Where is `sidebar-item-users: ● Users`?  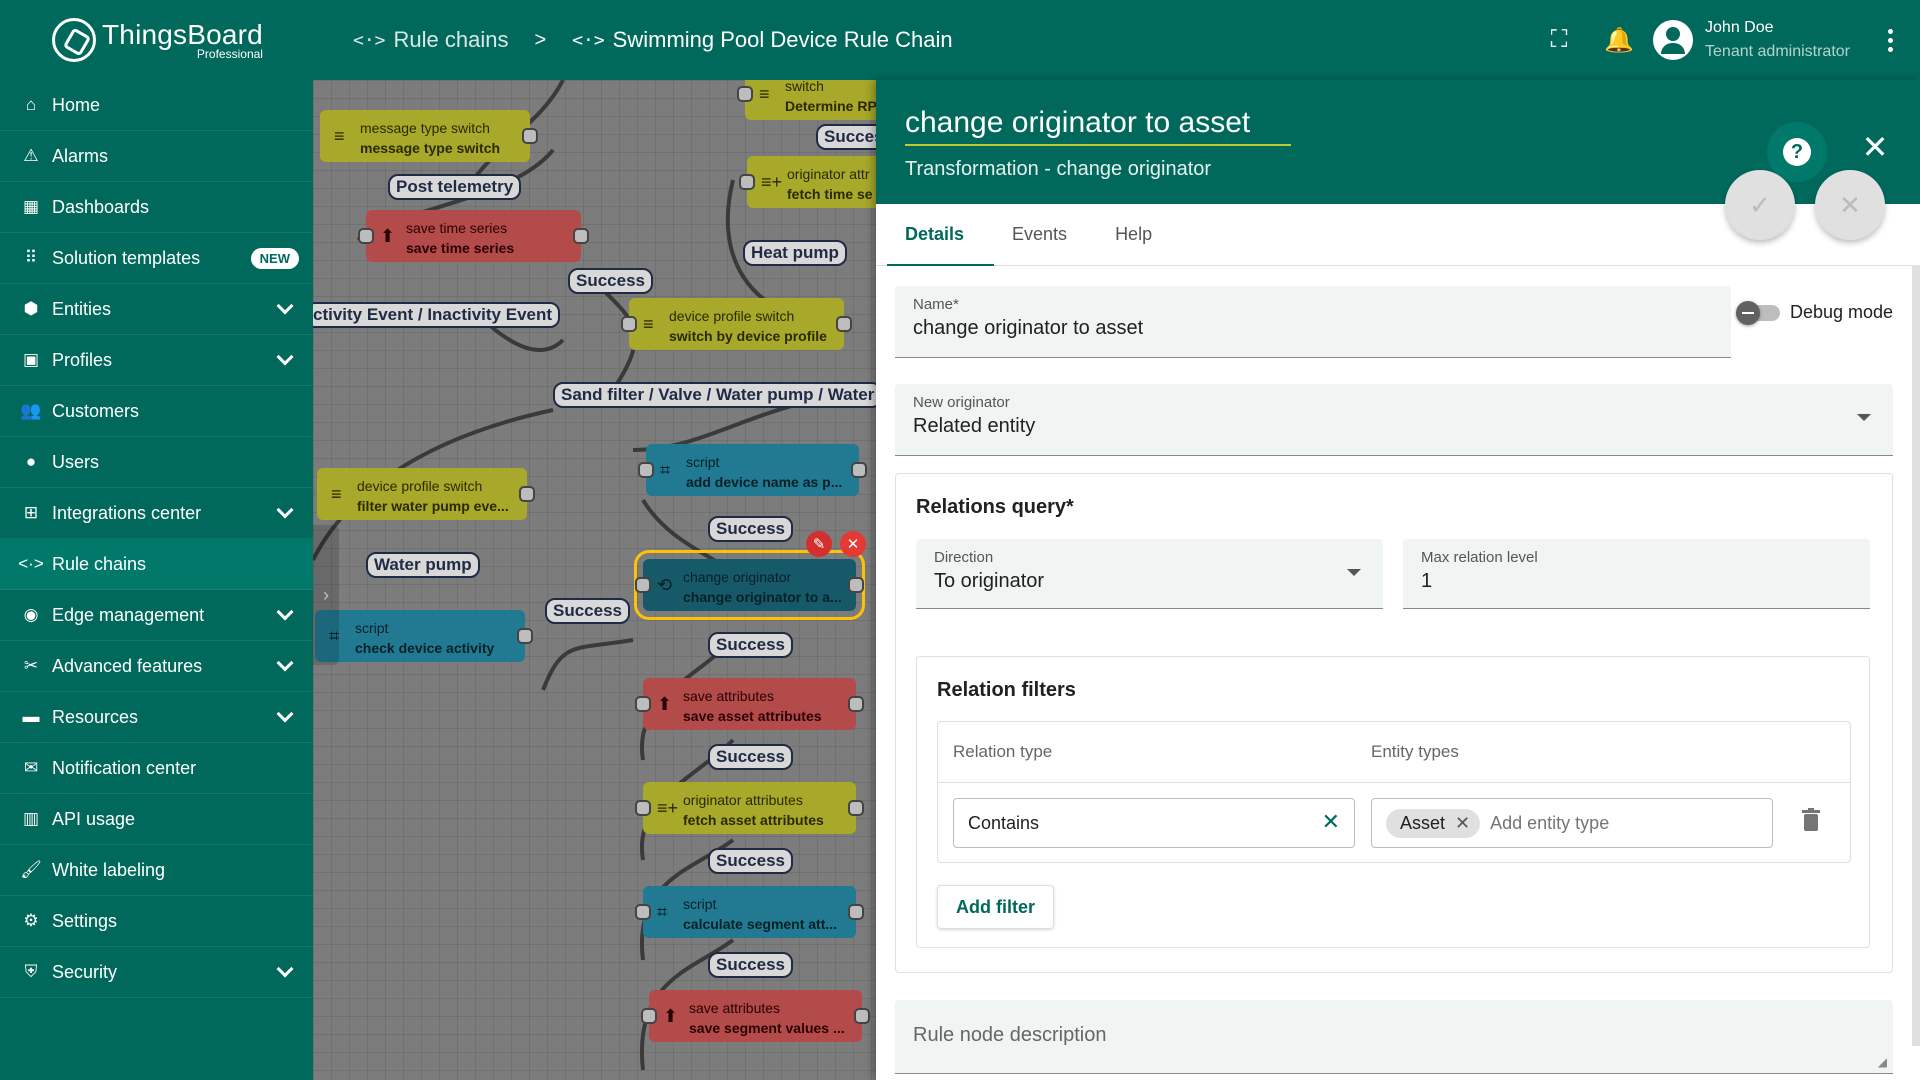
sidebar-item-users: ● Users is located at coordinates (156, 462).